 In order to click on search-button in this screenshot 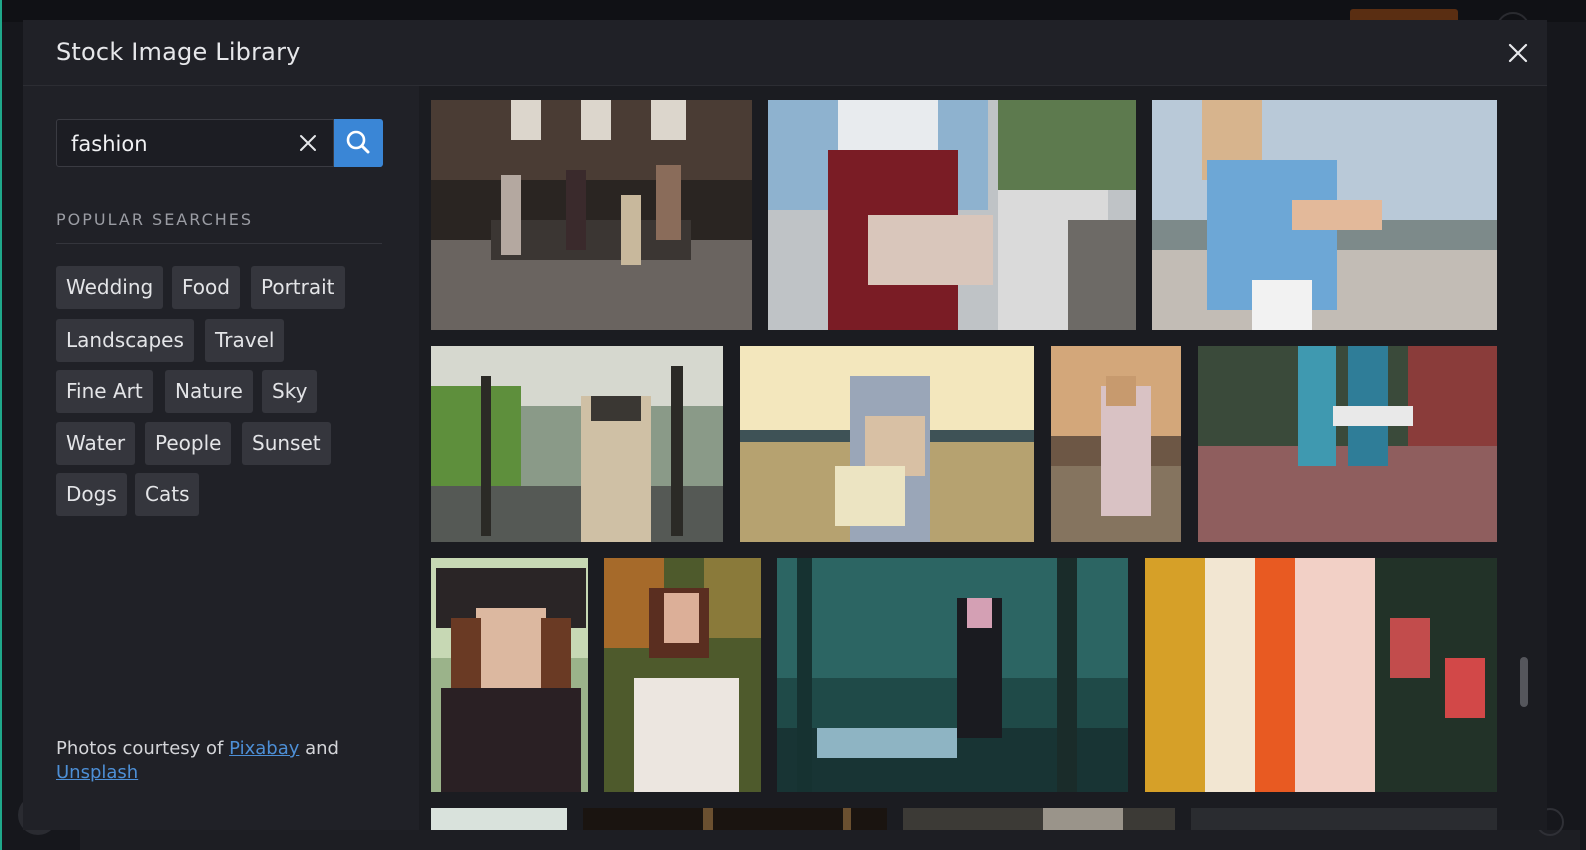, I will do `click(358, 143)`.